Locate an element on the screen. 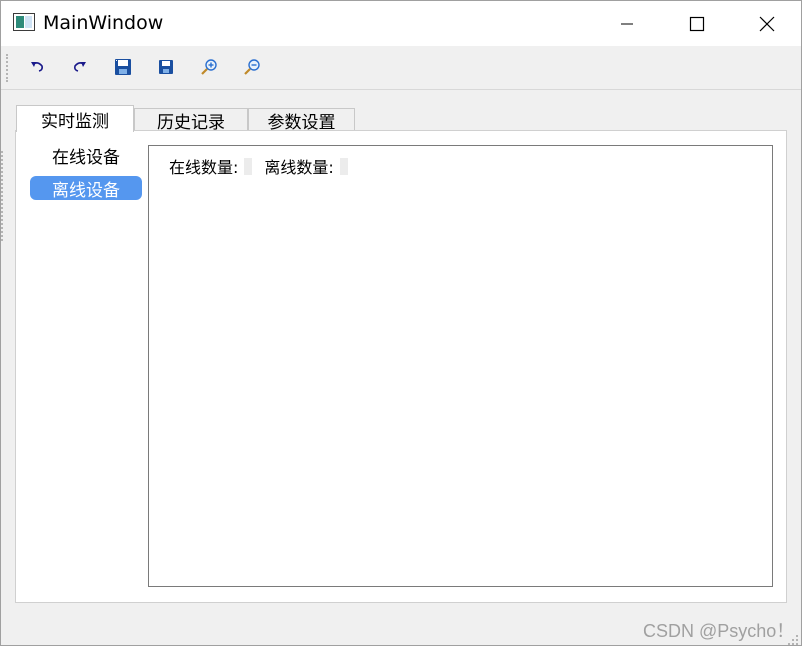 The height and width of the screenshot is (646, 802). list-item-label: 在线设备 is located at coordinates (86, 157).